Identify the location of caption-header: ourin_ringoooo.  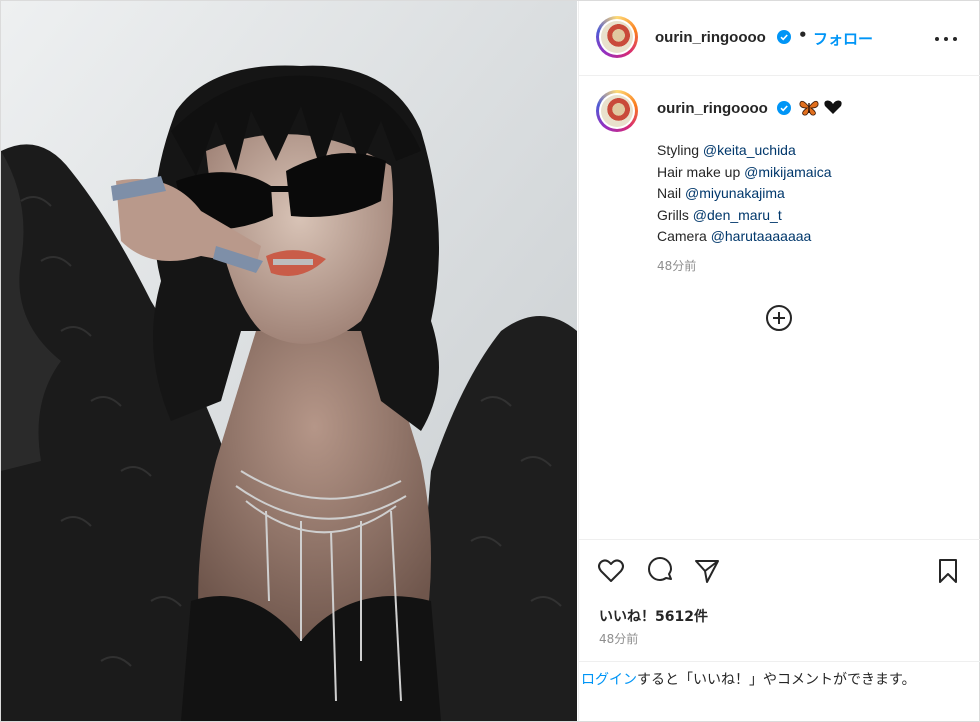
(724, 107).